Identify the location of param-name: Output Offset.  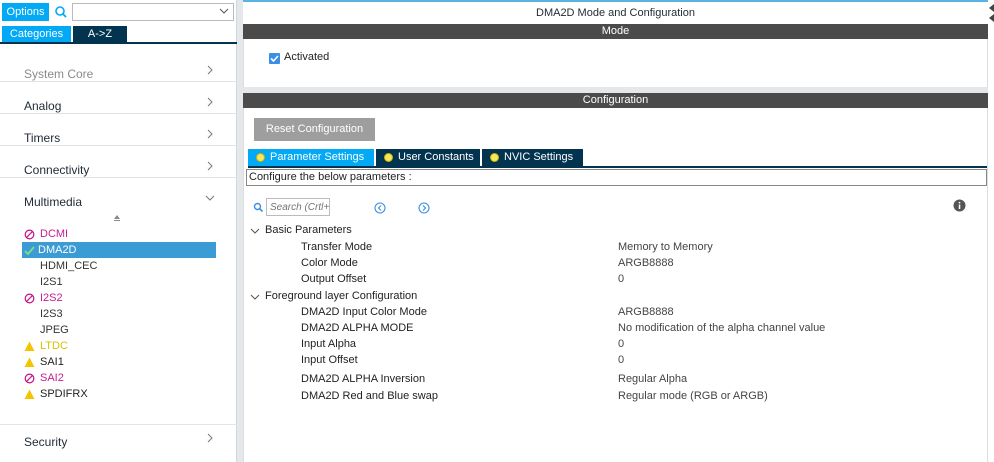
(334, 279).